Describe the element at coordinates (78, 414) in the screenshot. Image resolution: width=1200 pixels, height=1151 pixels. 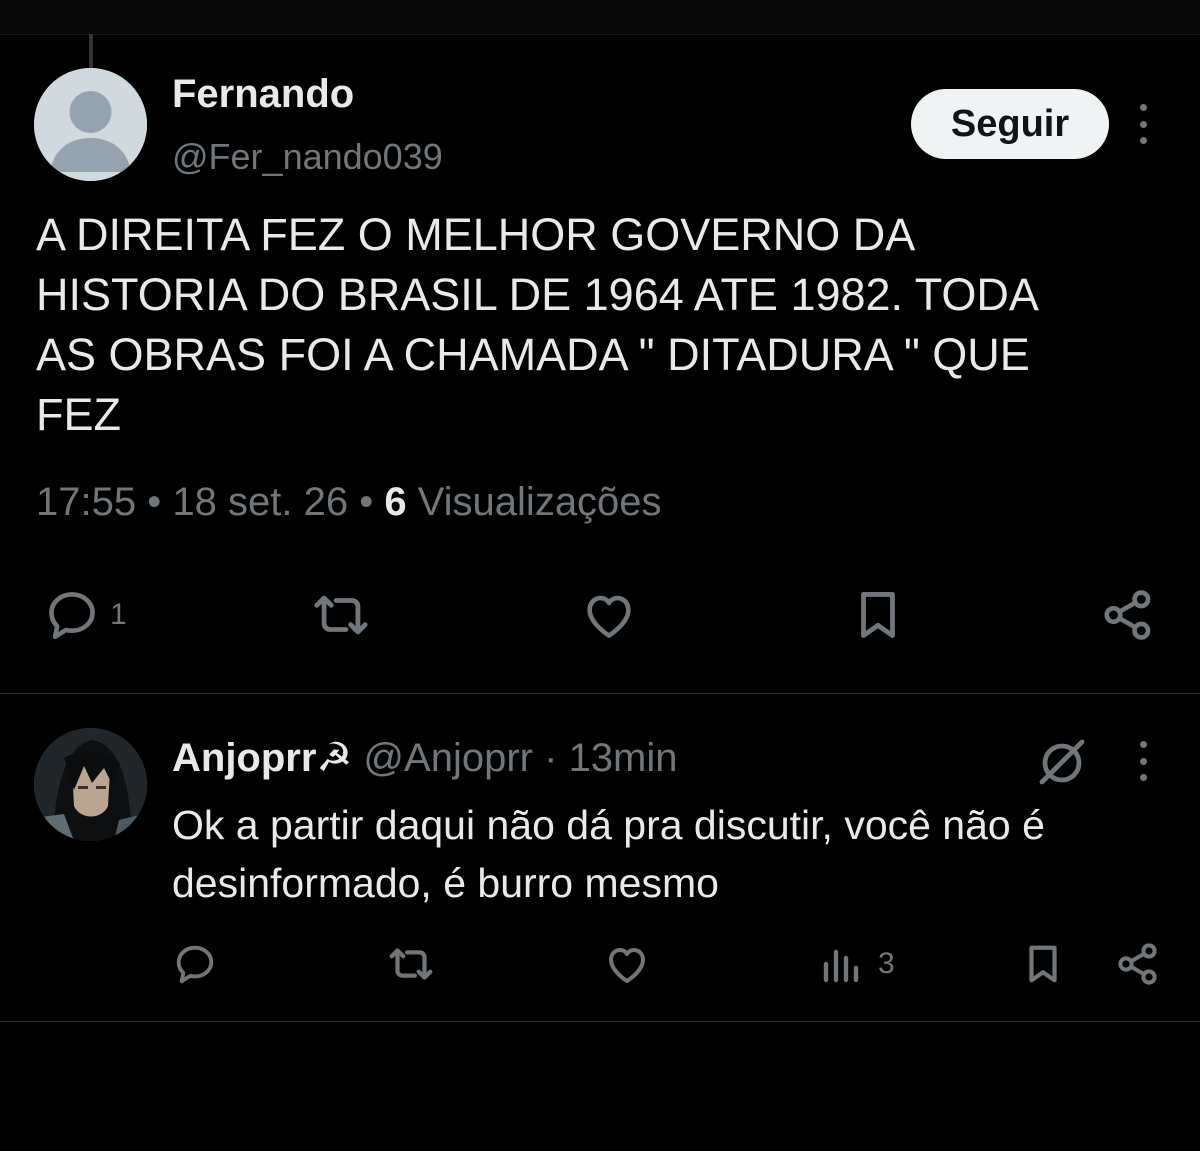
I see `tweet-text-line: FEZ` at that location.